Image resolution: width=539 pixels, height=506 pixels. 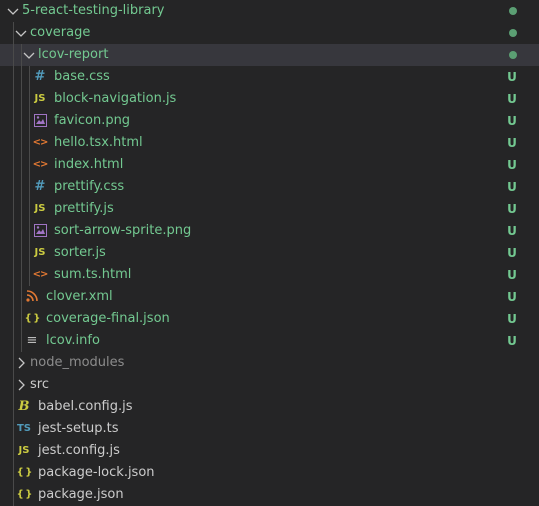 What do you see at coordinates (269, 121) in the screenshot?
I see `file-favicon-png: favicon.png U` at bounding box center [269, 121].